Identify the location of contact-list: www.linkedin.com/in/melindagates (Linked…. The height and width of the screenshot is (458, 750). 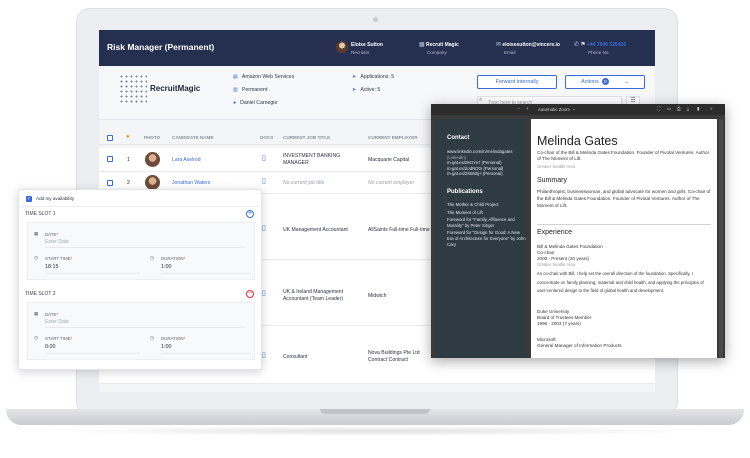
(487, 163).